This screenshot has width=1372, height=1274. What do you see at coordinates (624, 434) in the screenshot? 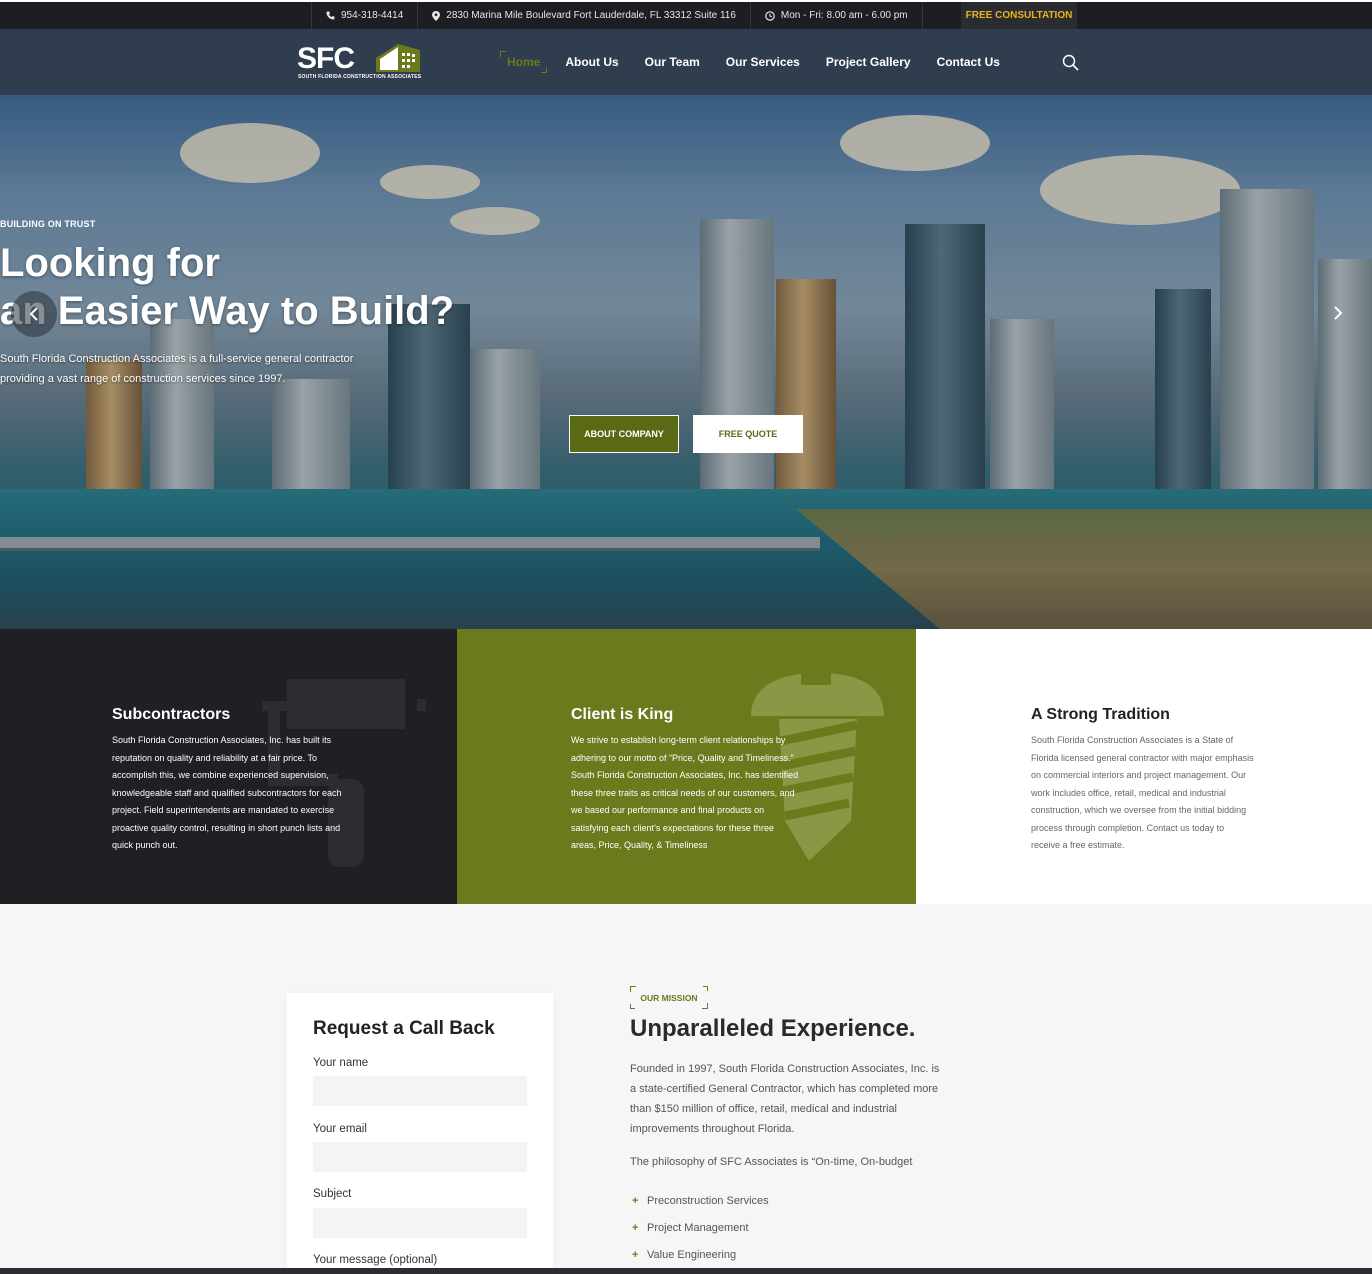
I see `about-company-button: ABOUT COMPANY` at bounding box center [624, 434].